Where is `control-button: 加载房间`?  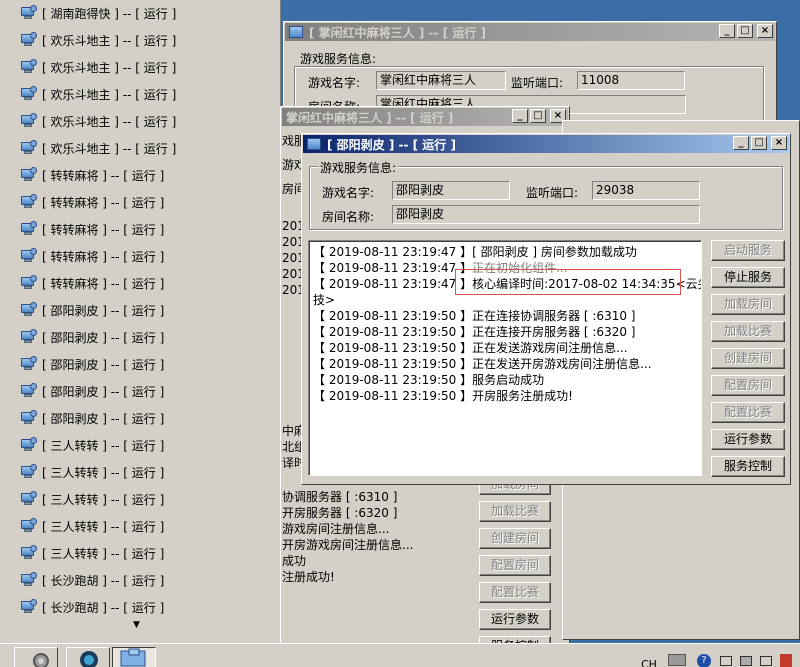 control-button: 加载房间 is located at coordinates (748, 304).